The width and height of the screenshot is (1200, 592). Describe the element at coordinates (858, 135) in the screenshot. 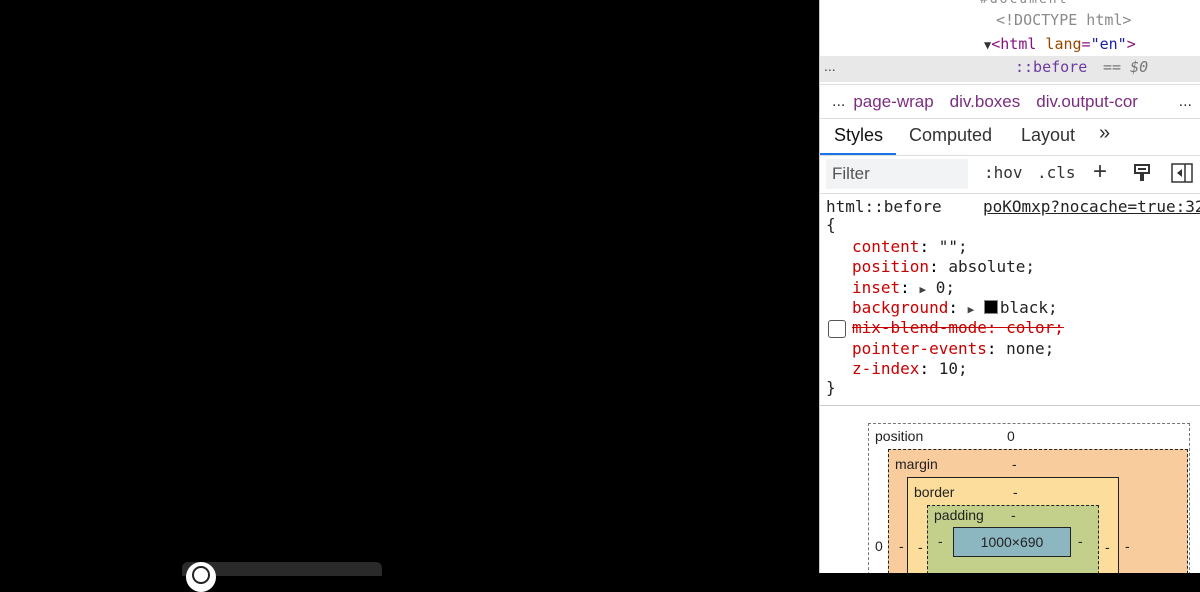

I see `tab-styles: Styles` at that location.